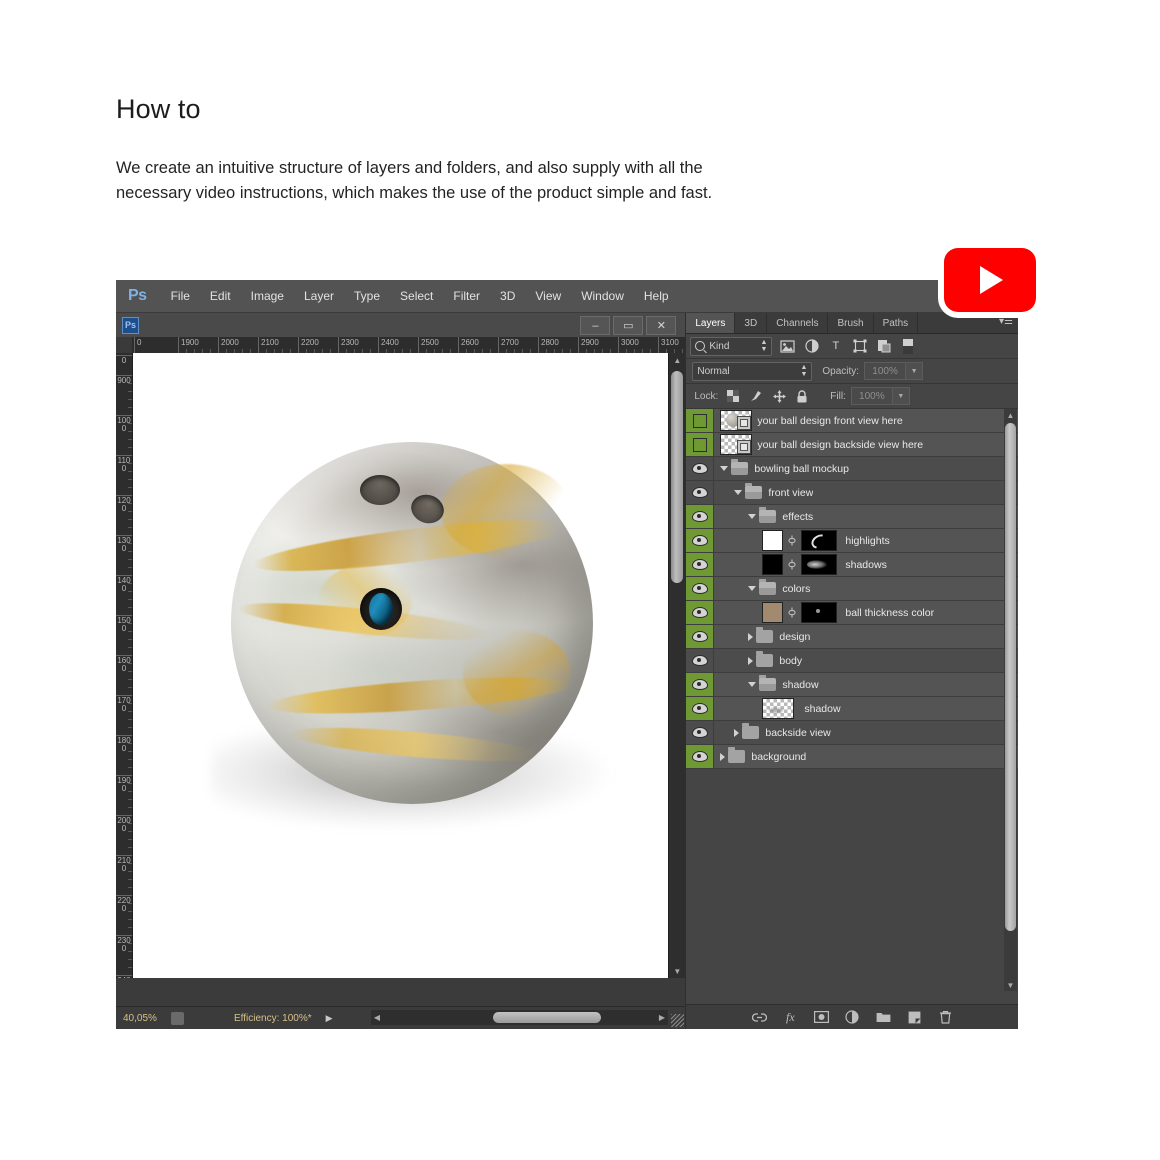 Image resolution: width=1160 pixels, height=1160 pixels. I want to click on pixel-layer-filter-icon, so click(787, 346).